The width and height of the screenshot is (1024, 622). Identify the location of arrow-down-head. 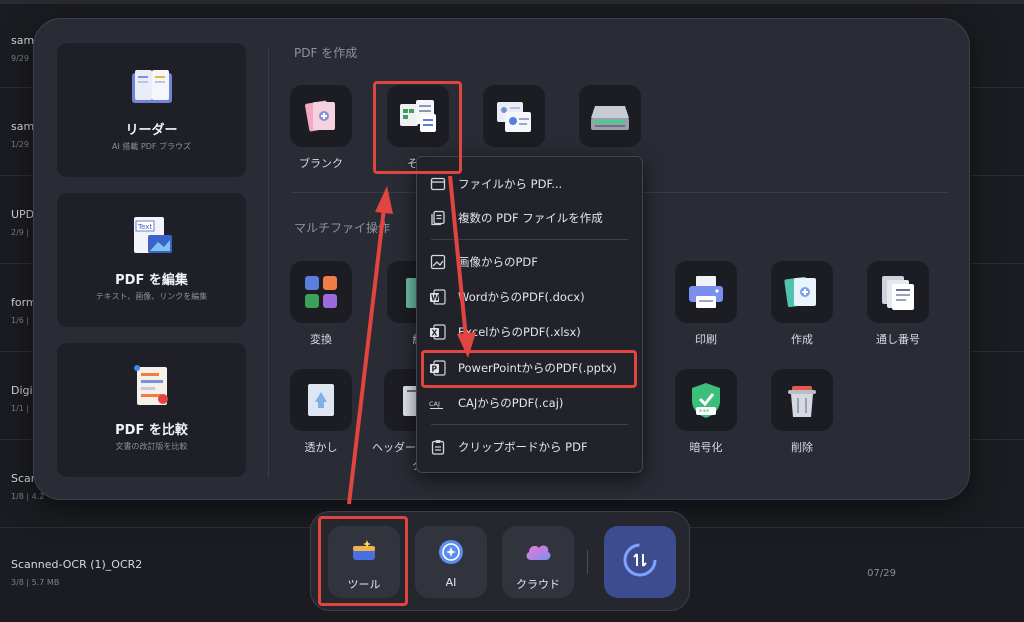
(466, 345).